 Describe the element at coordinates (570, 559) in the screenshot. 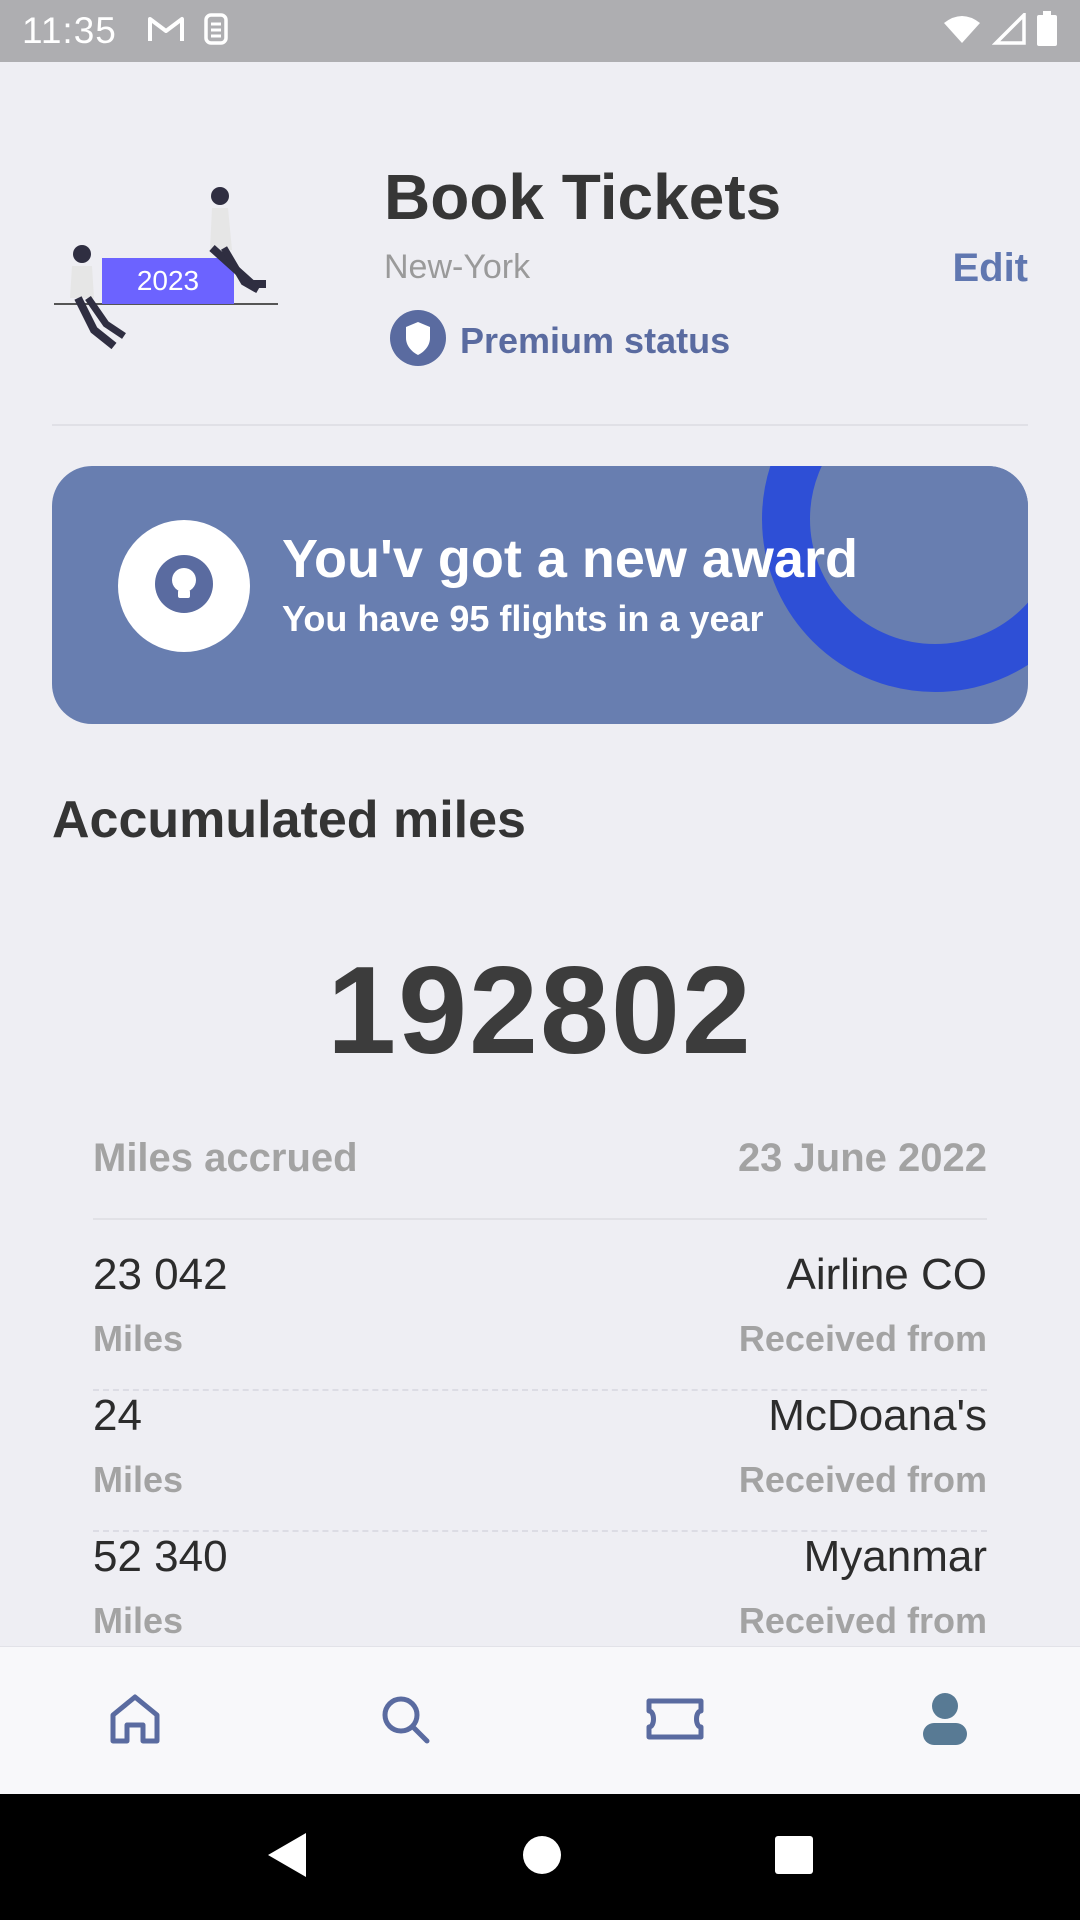

I see `award-title: You'v got a new award` at that location.